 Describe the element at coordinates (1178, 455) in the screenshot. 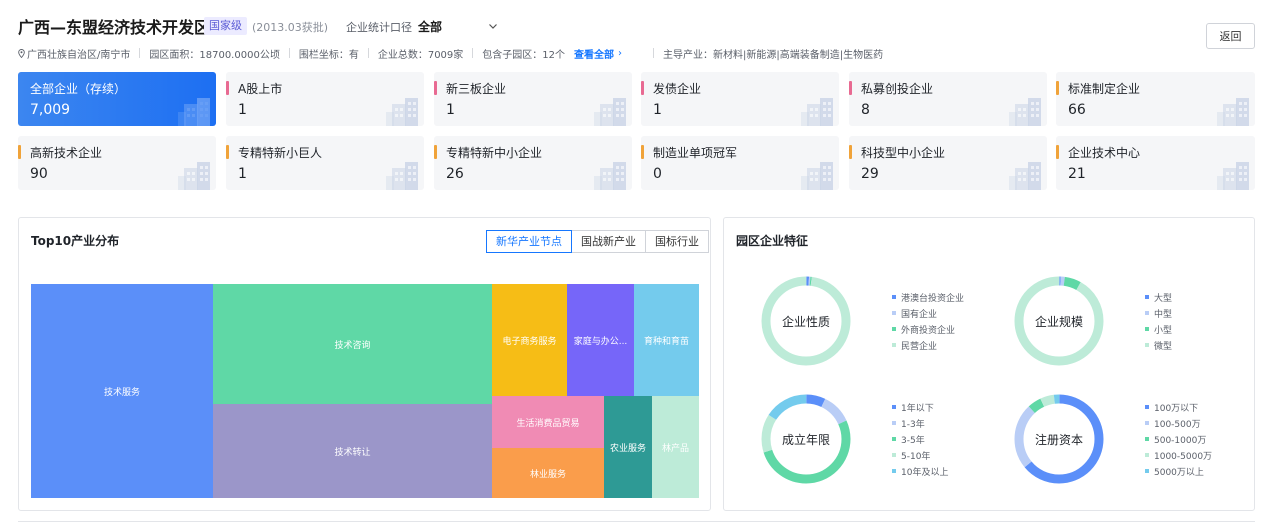

I see `legend-item: 1000-5000万` at that location.